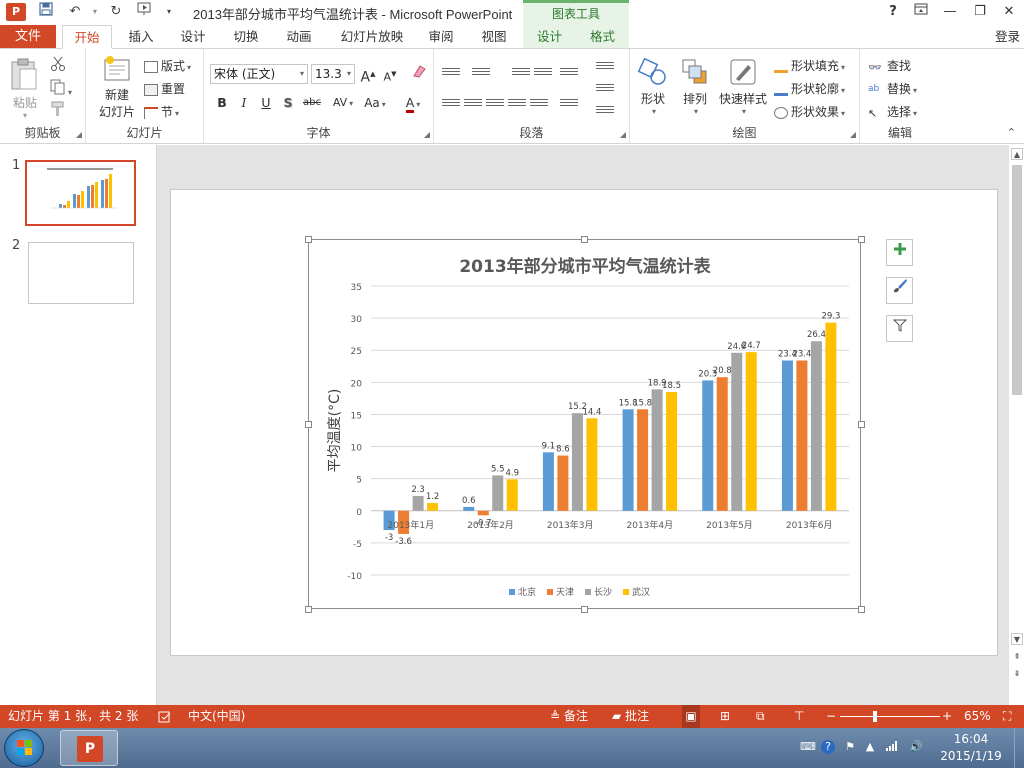  I want to click on font-size-box: 13.3 ▾, so click(333, 74).